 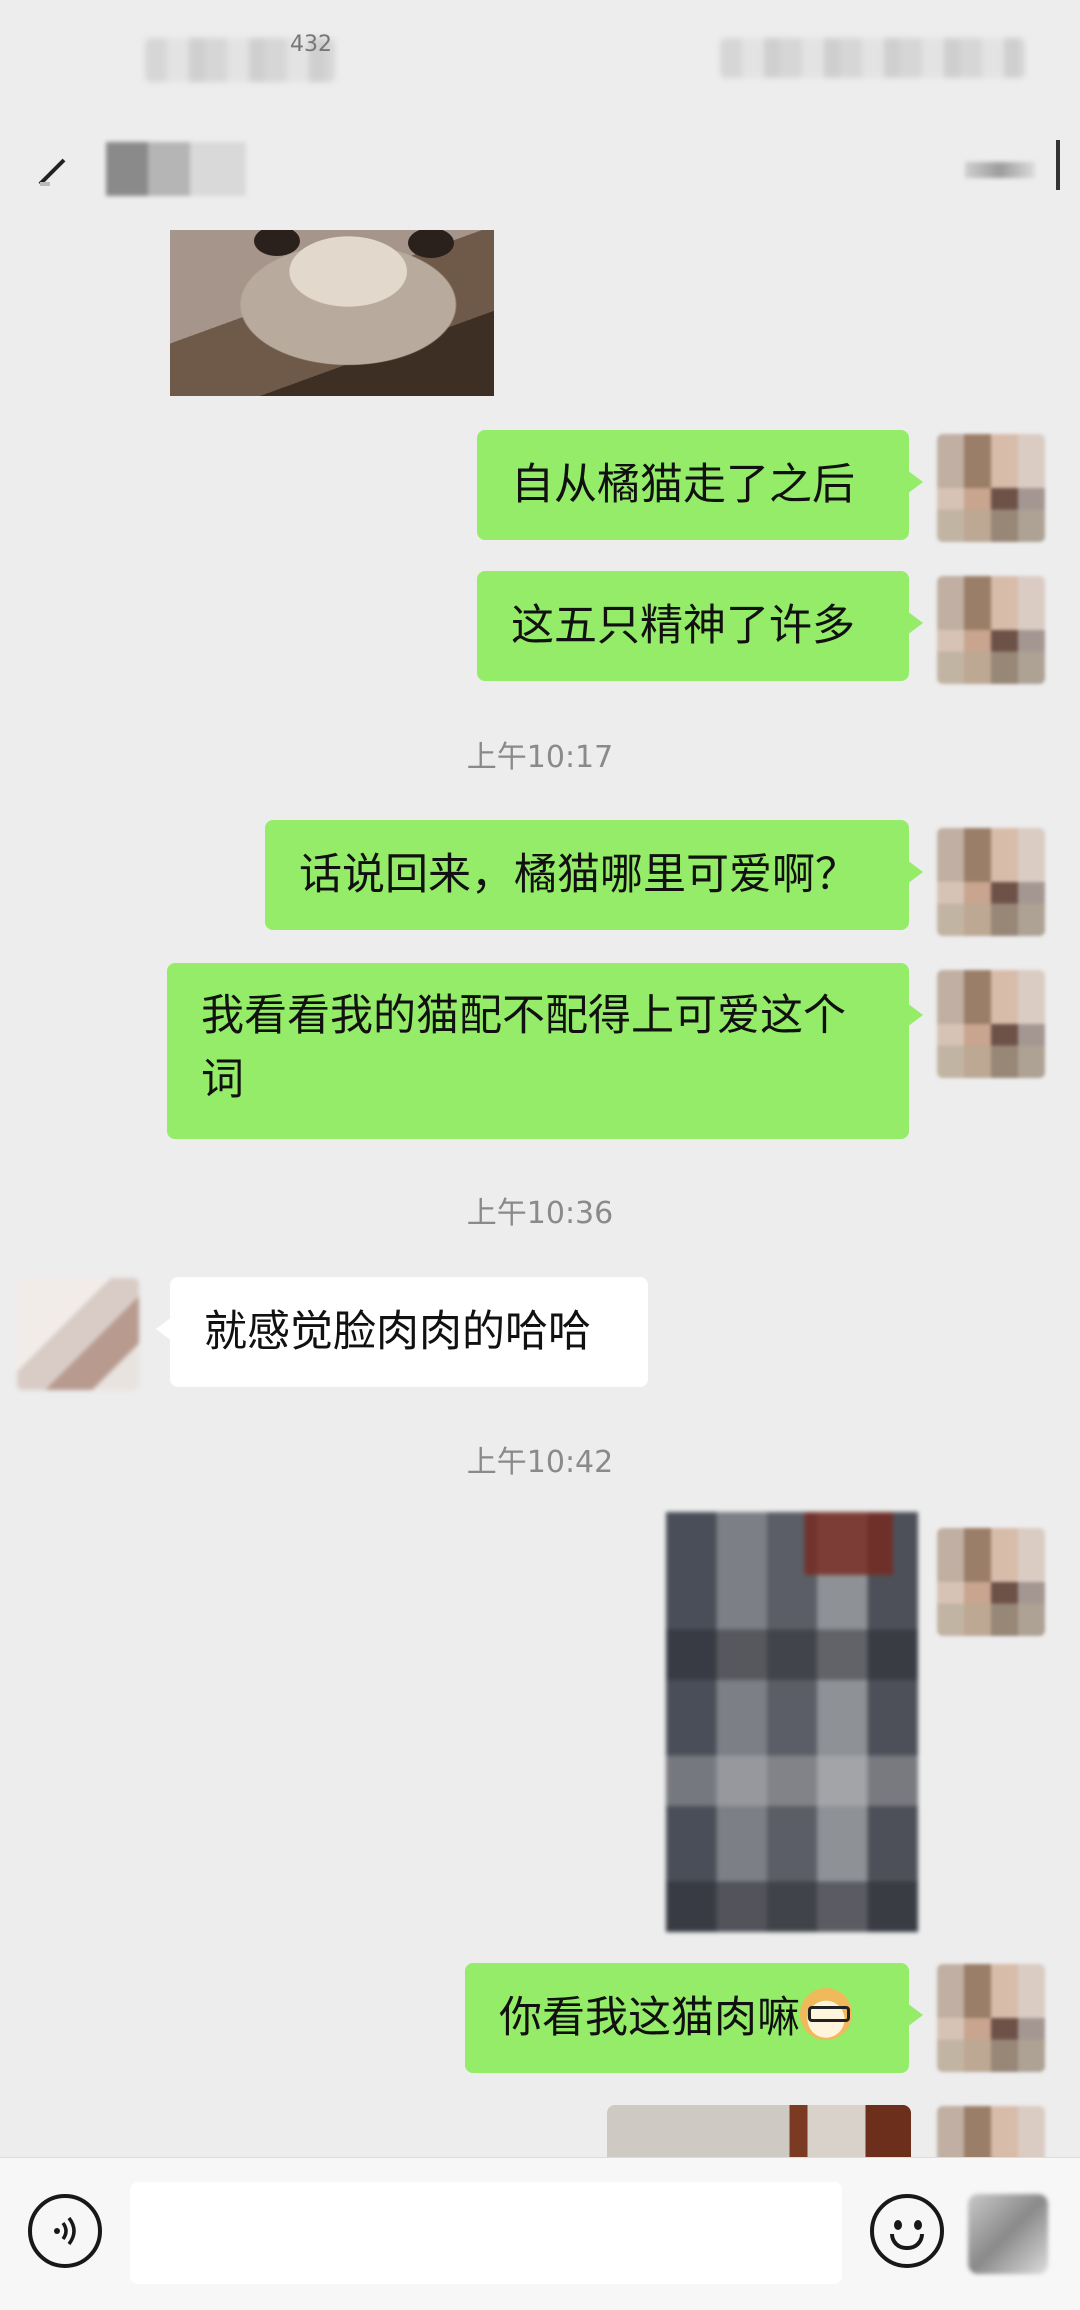 I want to click on timestamp: 上午10:17, so click(x=540, y=757).